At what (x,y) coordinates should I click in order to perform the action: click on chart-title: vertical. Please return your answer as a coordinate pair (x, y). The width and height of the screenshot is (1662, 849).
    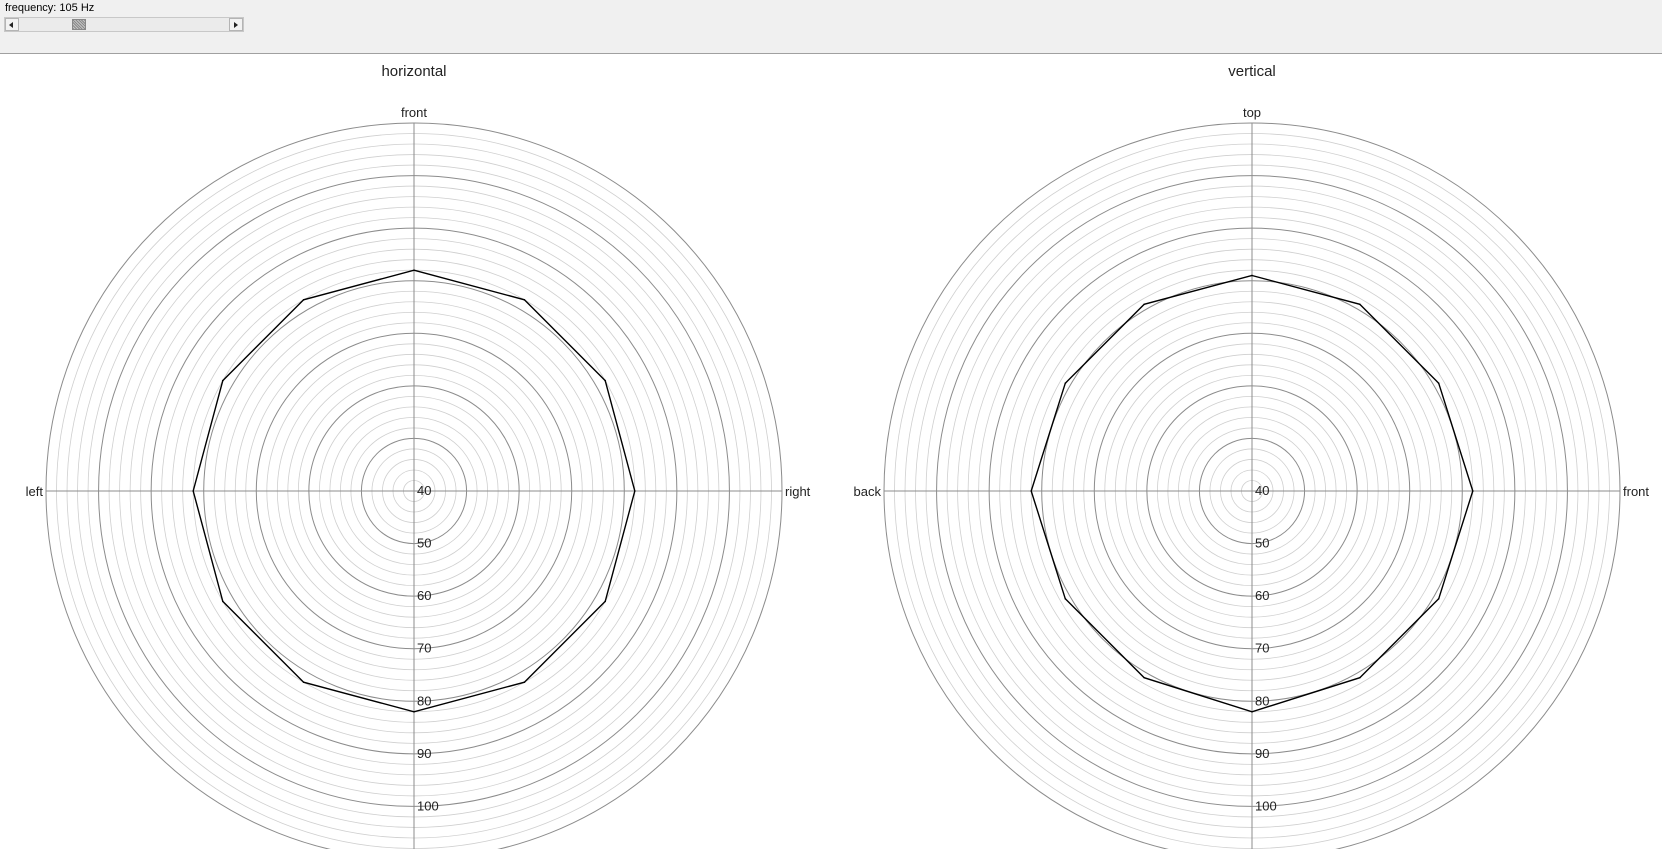
    Looking at the image, I should click on (1252, 71).